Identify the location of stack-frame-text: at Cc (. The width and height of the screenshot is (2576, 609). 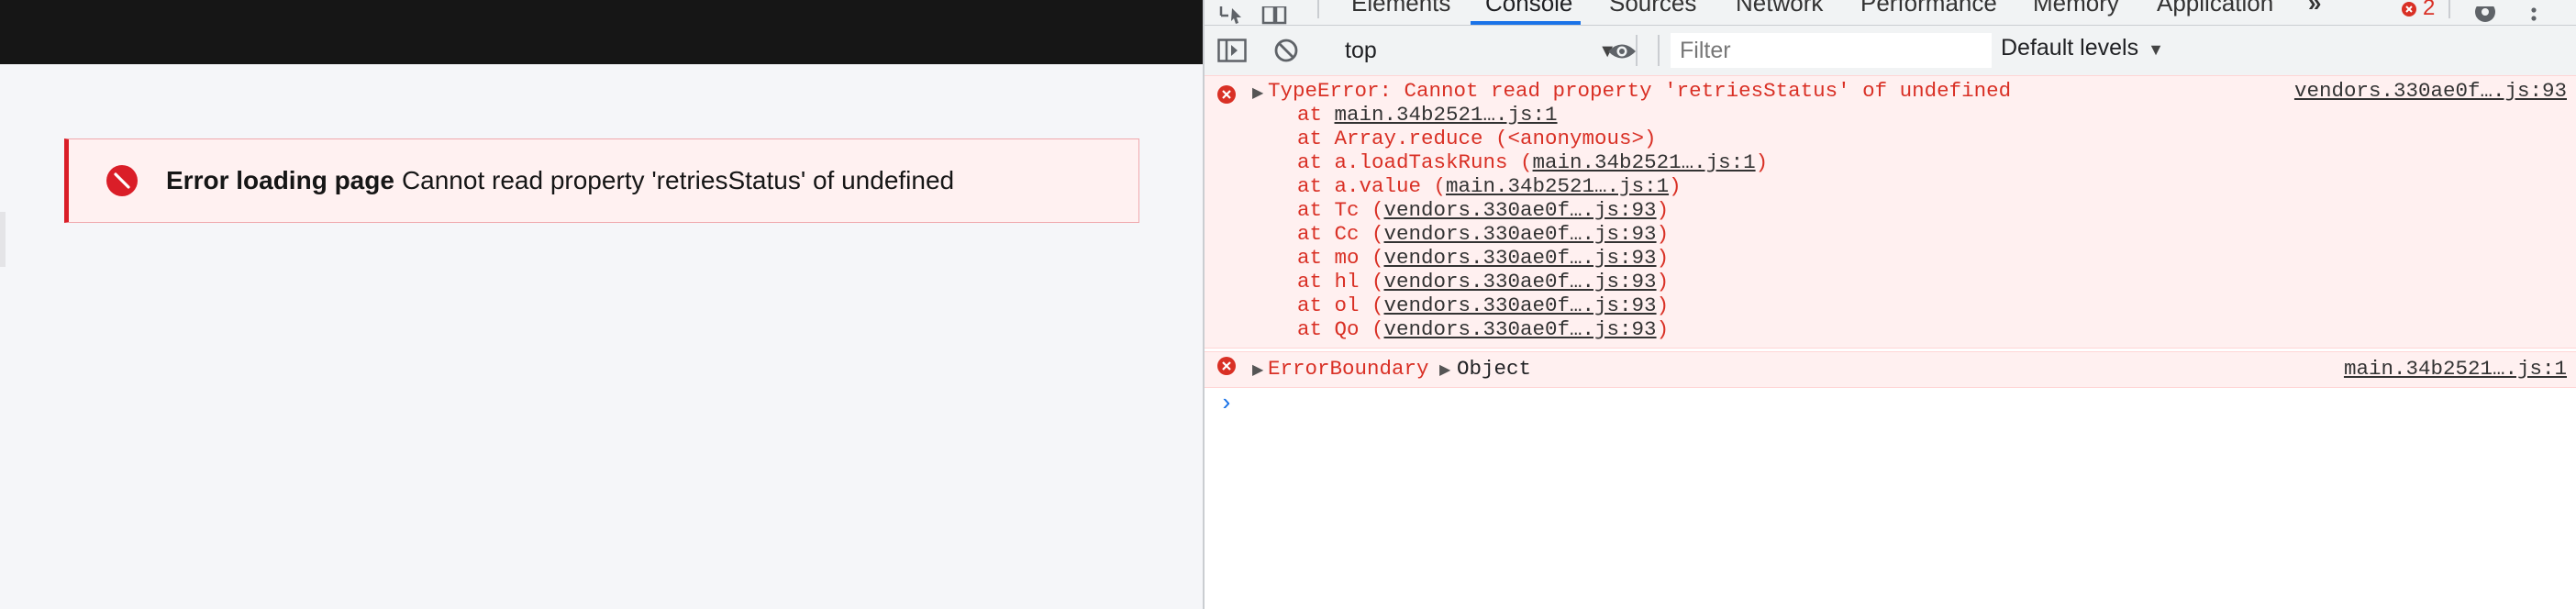
(1340, 234).